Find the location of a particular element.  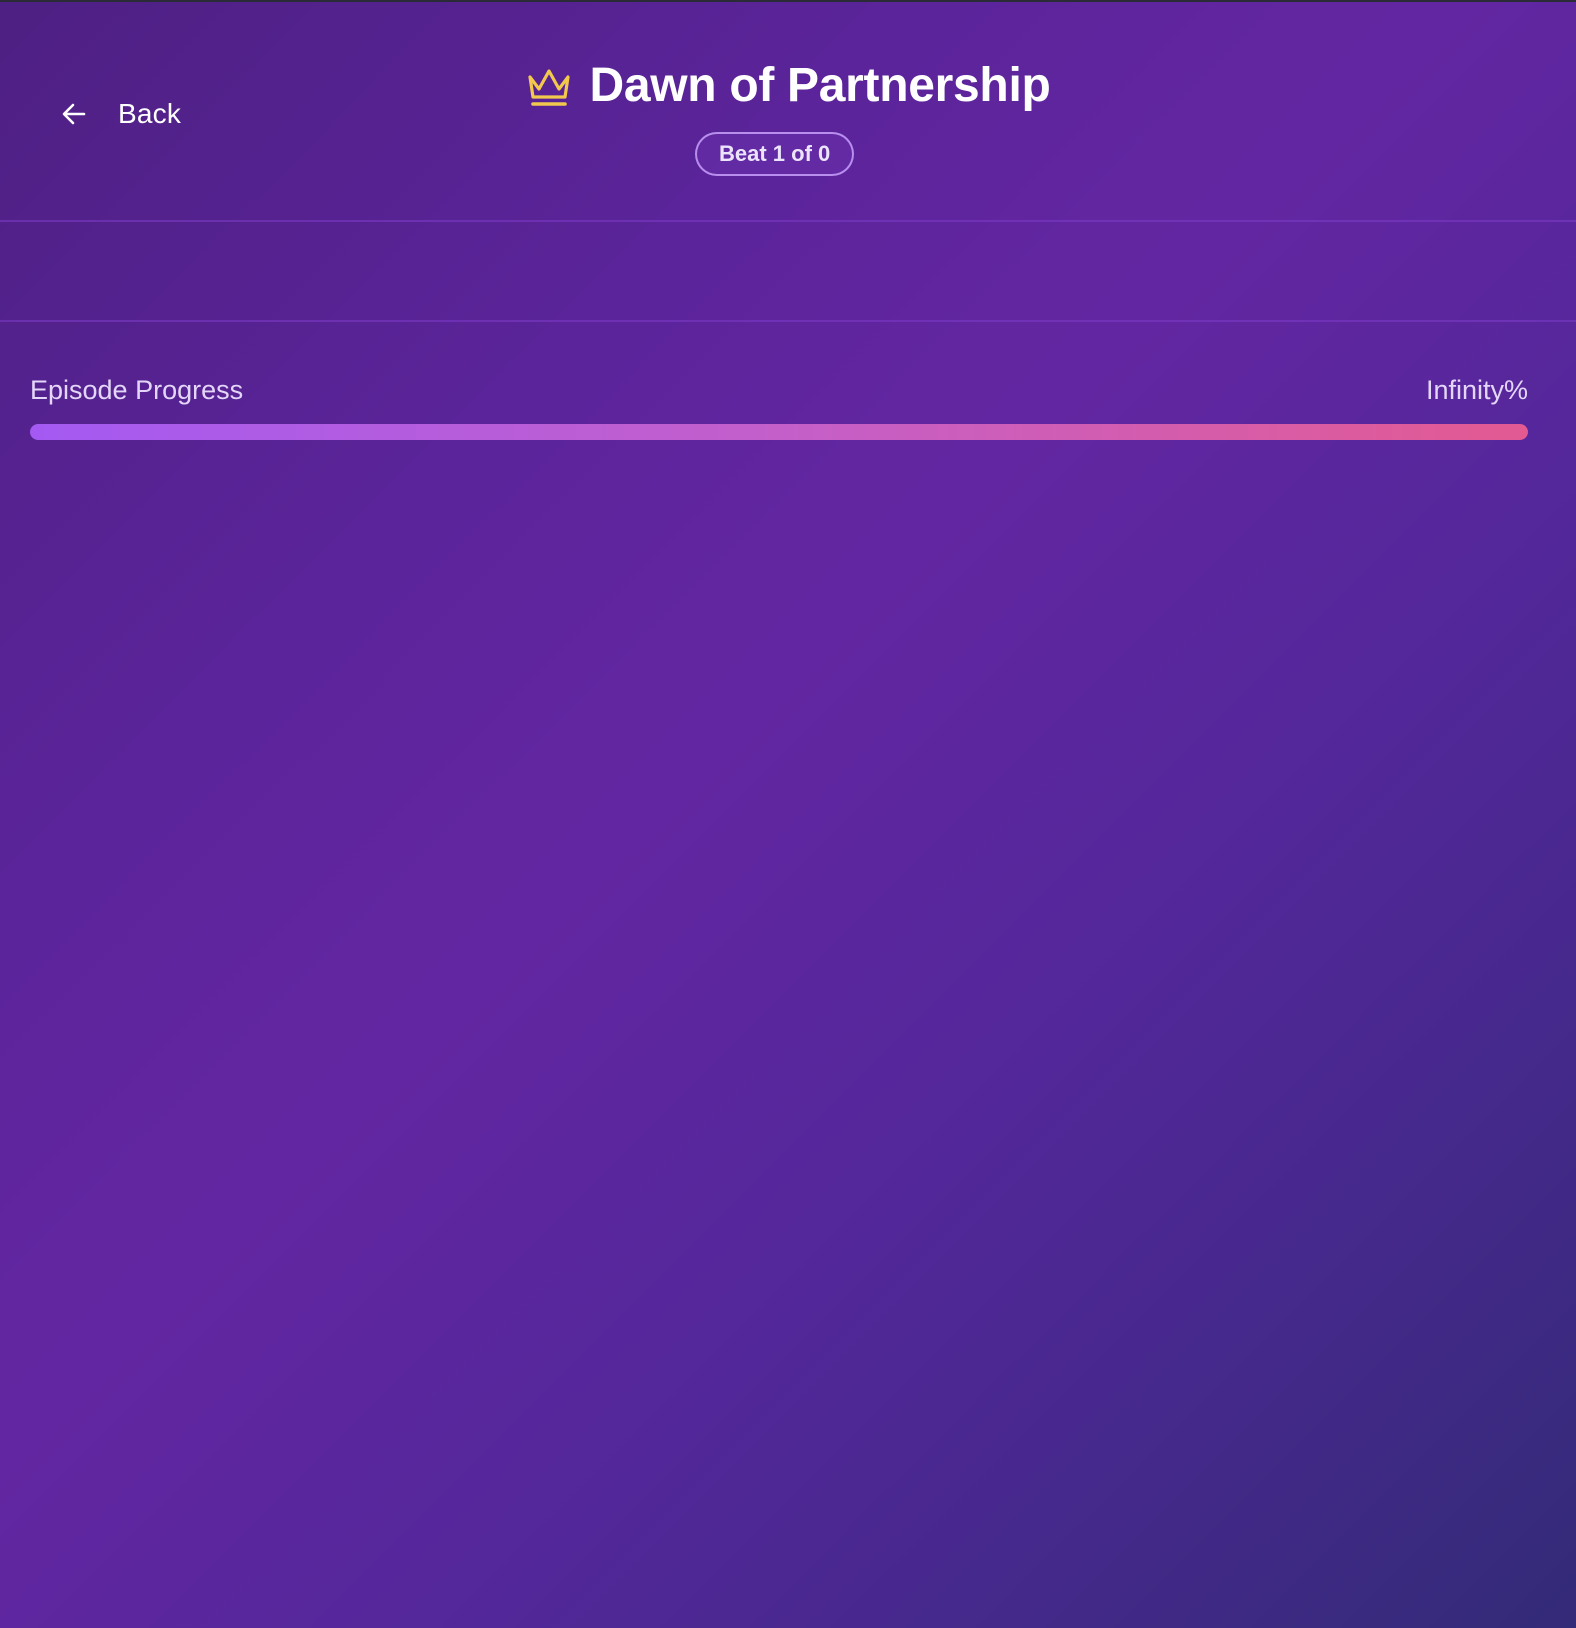

episode-header: Back Dawn of Partnership Beat 1 of 0 is located at coordinates (788, 112).